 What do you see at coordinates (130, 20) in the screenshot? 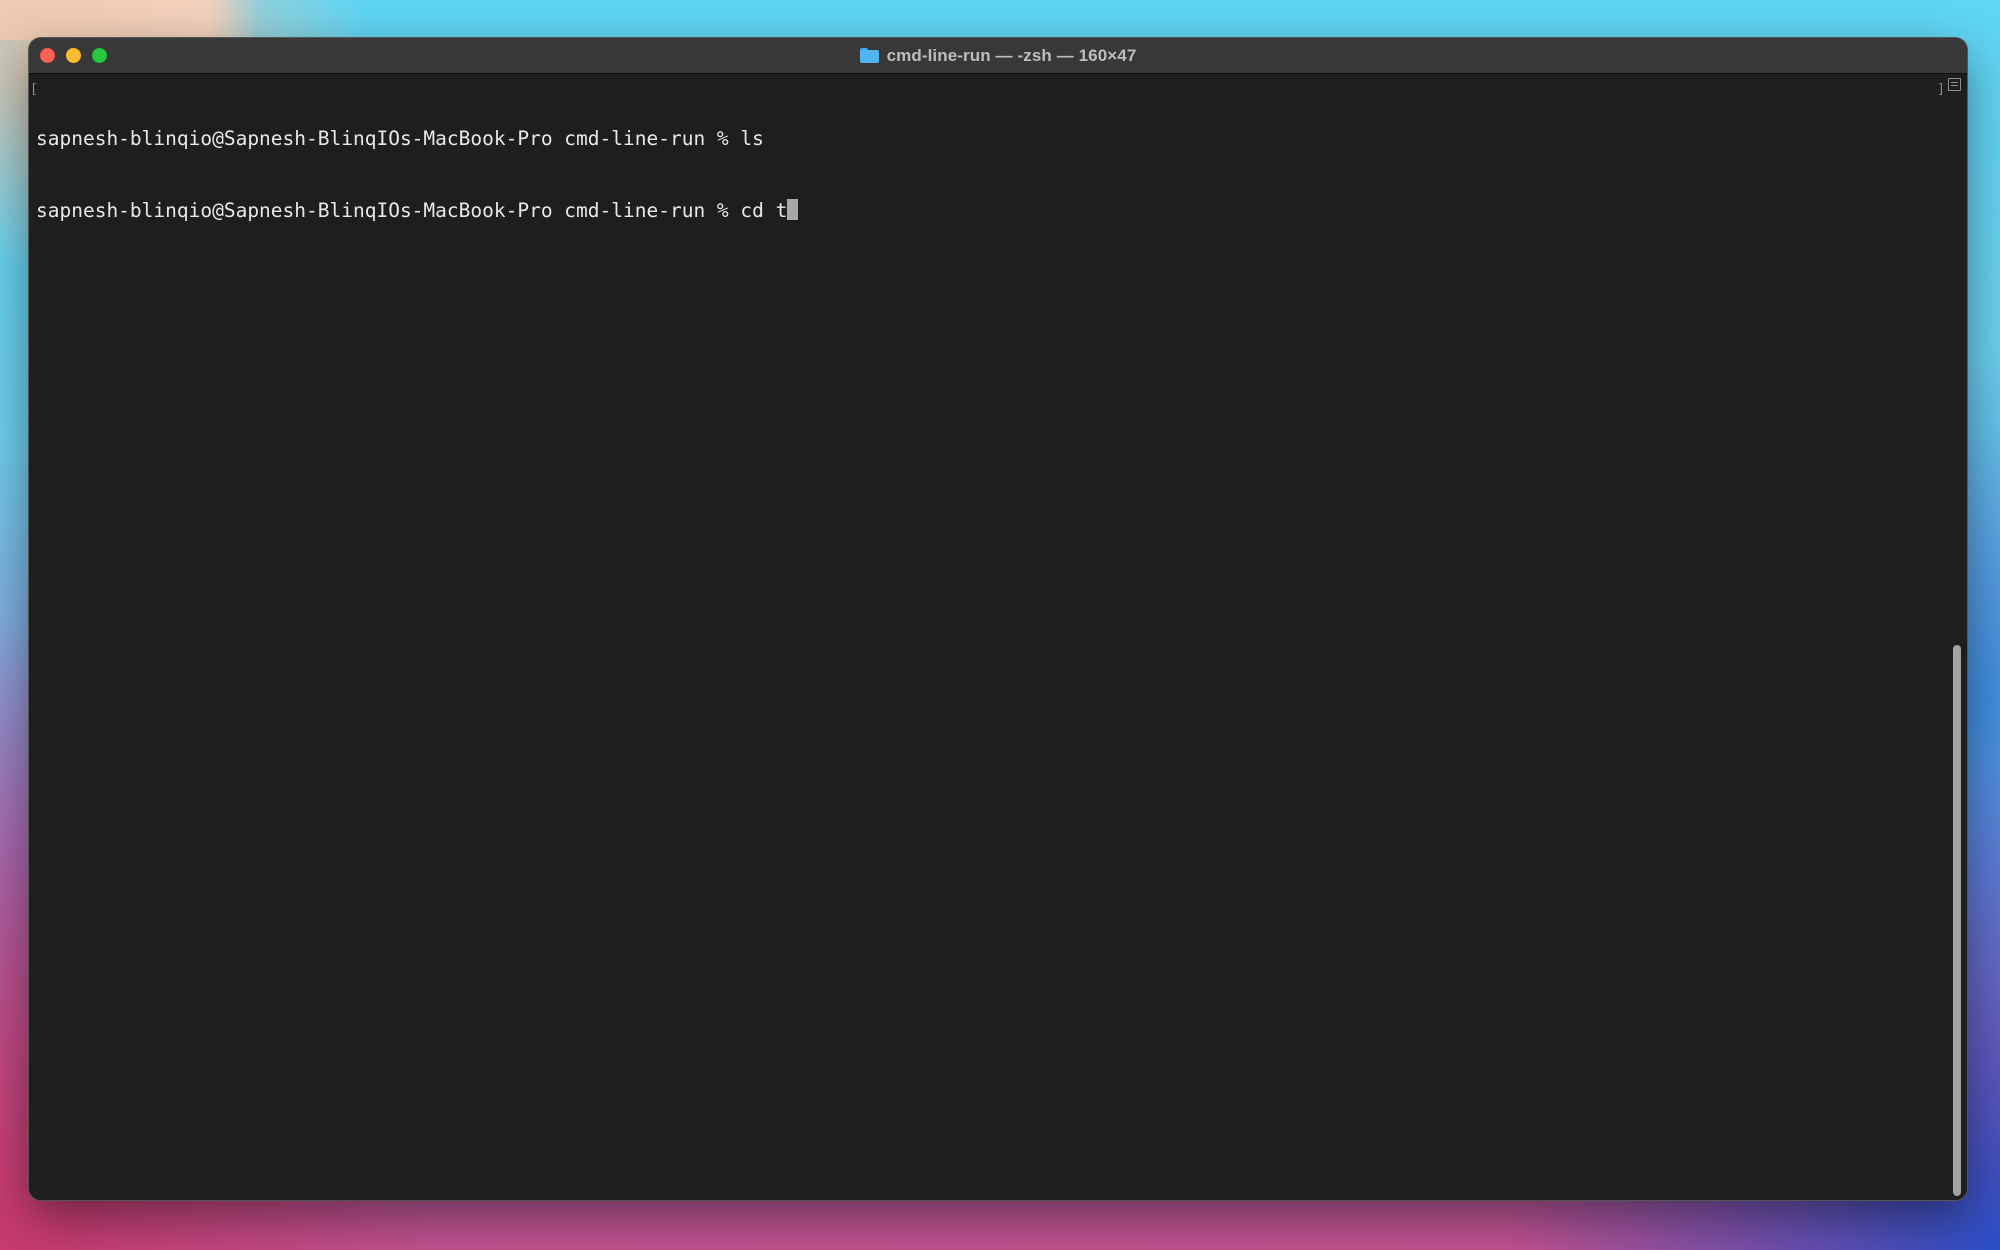
I see `desktop-wallpaper` at bounding box center [130, 20].